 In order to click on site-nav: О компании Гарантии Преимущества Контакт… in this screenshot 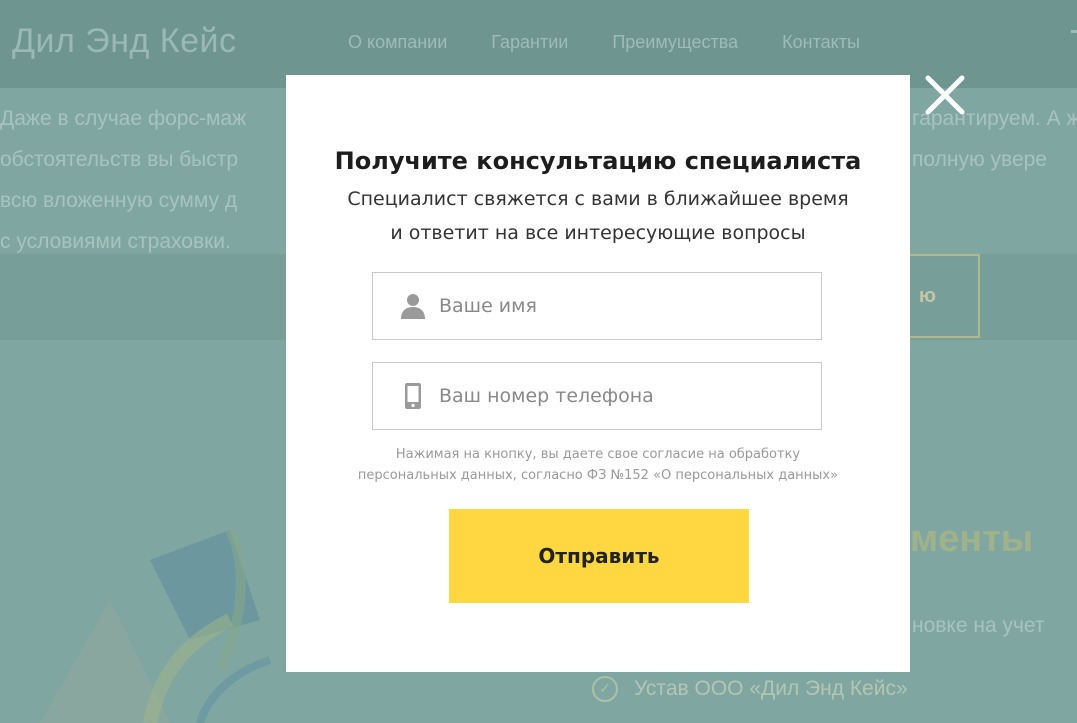, I will do `click(604, 42)`.